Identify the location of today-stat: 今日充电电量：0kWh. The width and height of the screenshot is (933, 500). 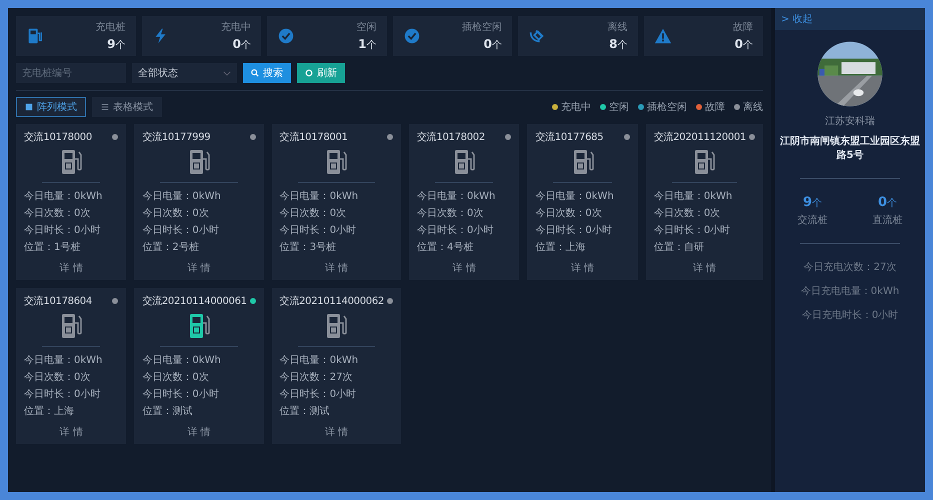
(850, 291).